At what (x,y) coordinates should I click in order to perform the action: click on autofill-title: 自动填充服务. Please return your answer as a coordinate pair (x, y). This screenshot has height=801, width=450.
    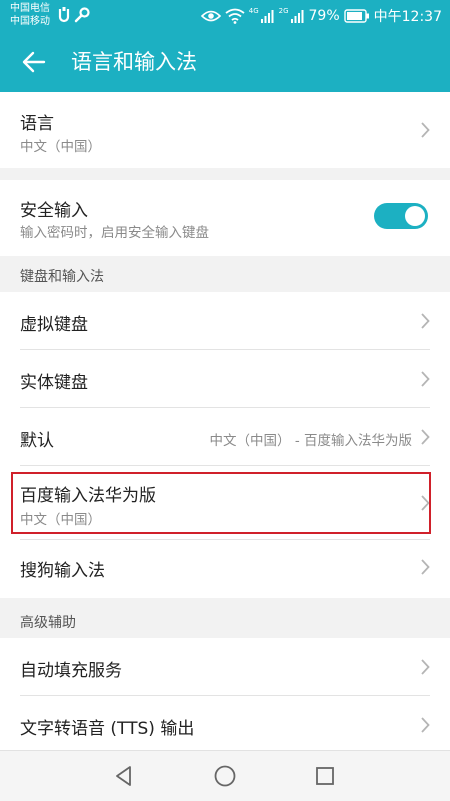
    Looking at the image, I should click on (71, 671).